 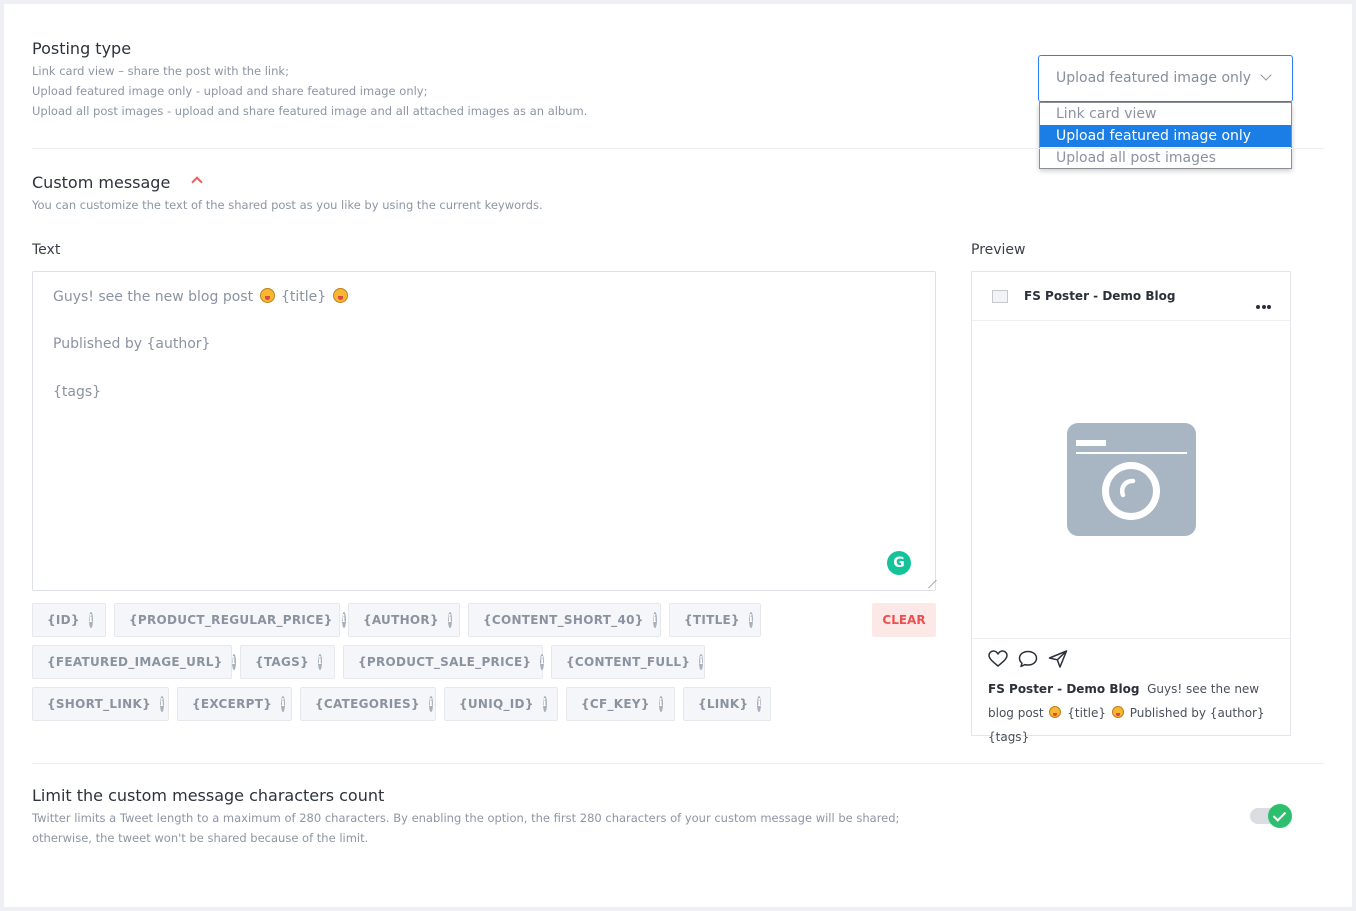 I want to click on keyword-content-full: {CONTENT_FULL} i, so click(x=628, y=662).